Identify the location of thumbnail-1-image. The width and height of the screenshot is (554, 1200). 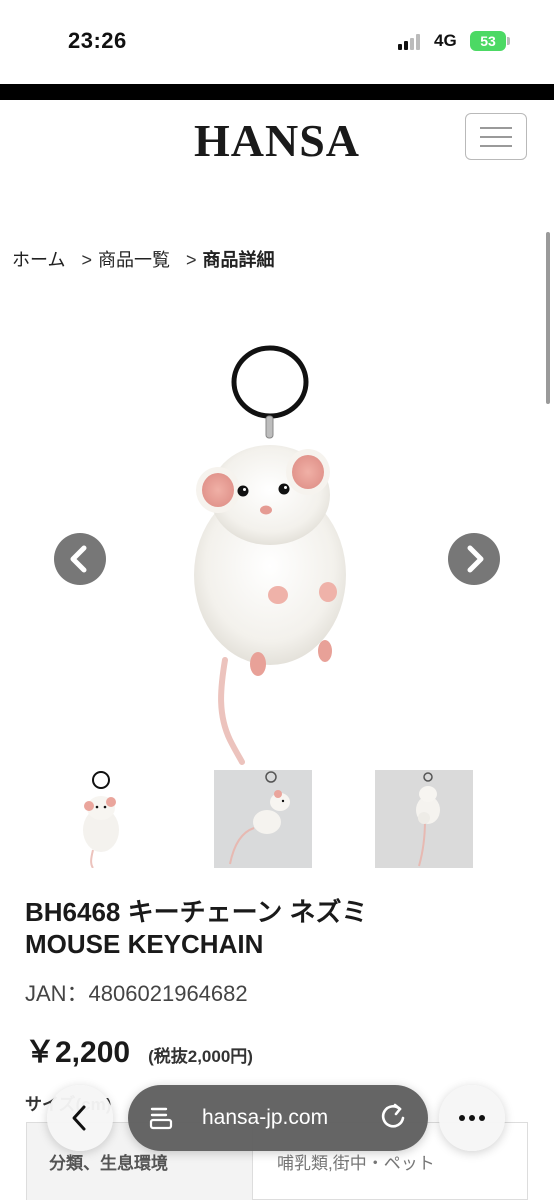
(101, 819).